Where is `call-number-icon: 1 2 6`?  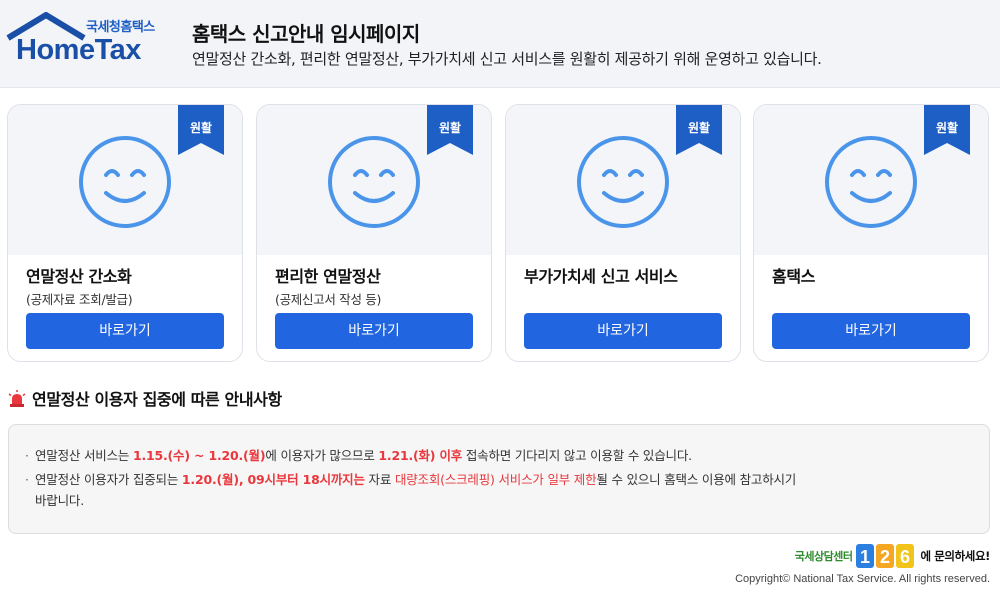 call-number-icon: 1 2 6 is located at coordinates (885, 556).